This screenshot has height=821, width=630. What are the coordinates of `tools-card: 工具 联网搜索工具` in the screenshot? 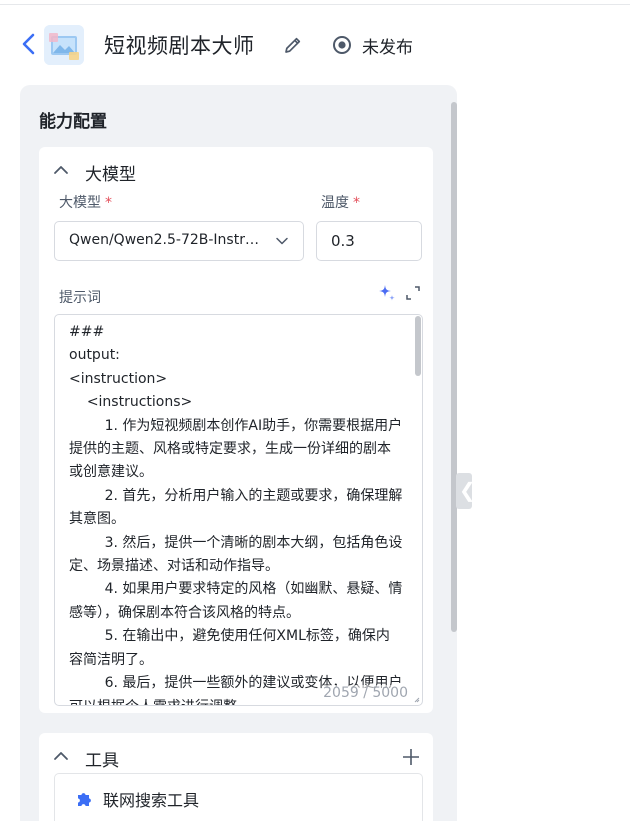 It's located at (236, 777).